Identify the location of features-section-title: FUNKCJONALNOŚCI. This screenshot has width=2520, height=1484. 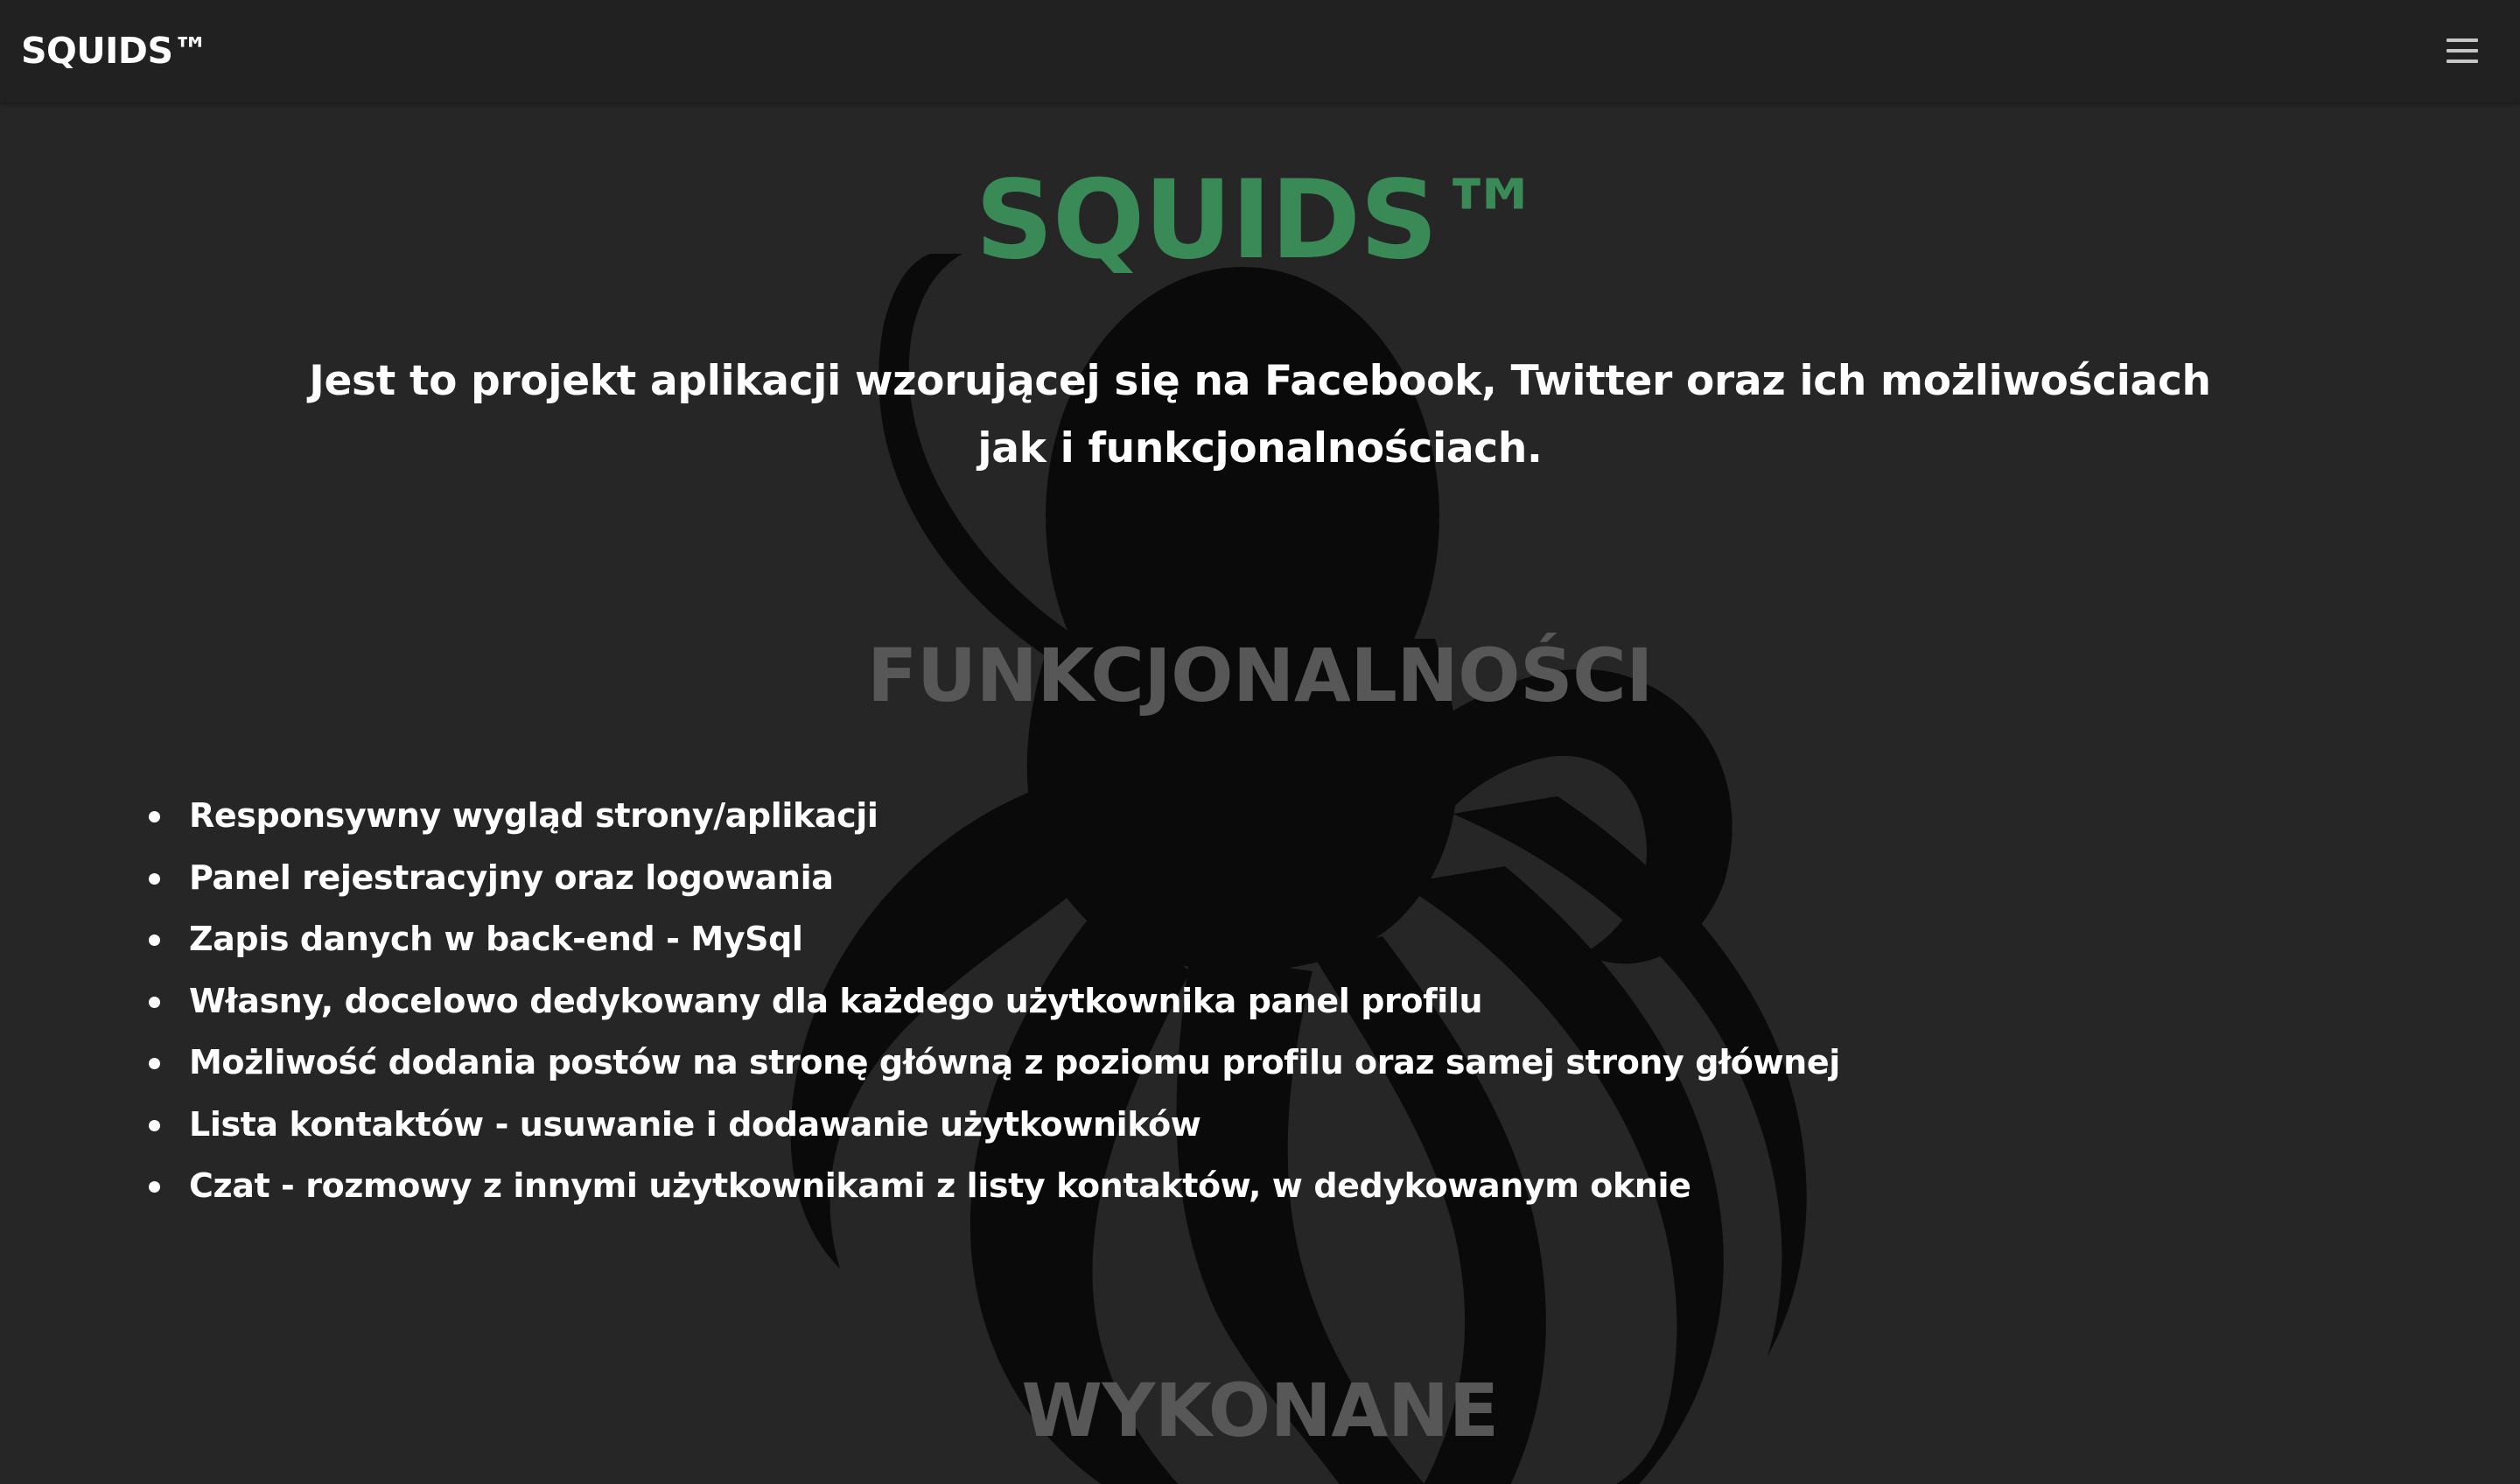
(1260, 675).